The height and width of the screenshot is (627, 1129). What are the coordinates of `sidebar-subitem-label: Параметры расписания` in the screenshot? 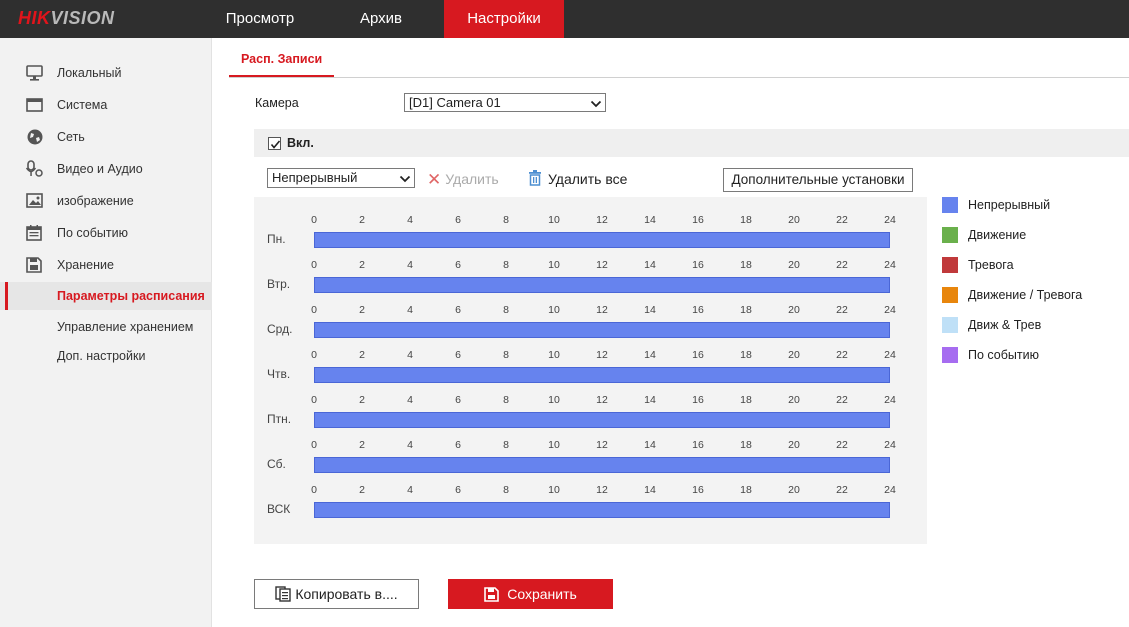 It's located at (131, 296).